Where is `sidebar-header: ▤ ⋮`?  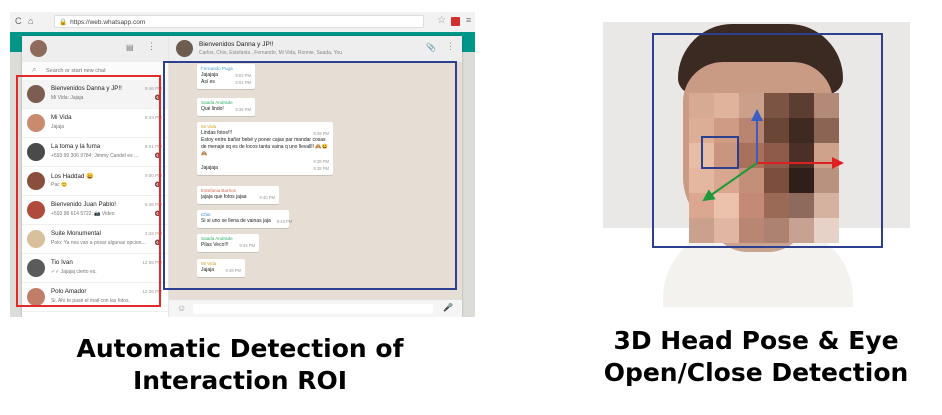 sidebar-header: ▤ ⋮ is located at coordinates (95, 49).